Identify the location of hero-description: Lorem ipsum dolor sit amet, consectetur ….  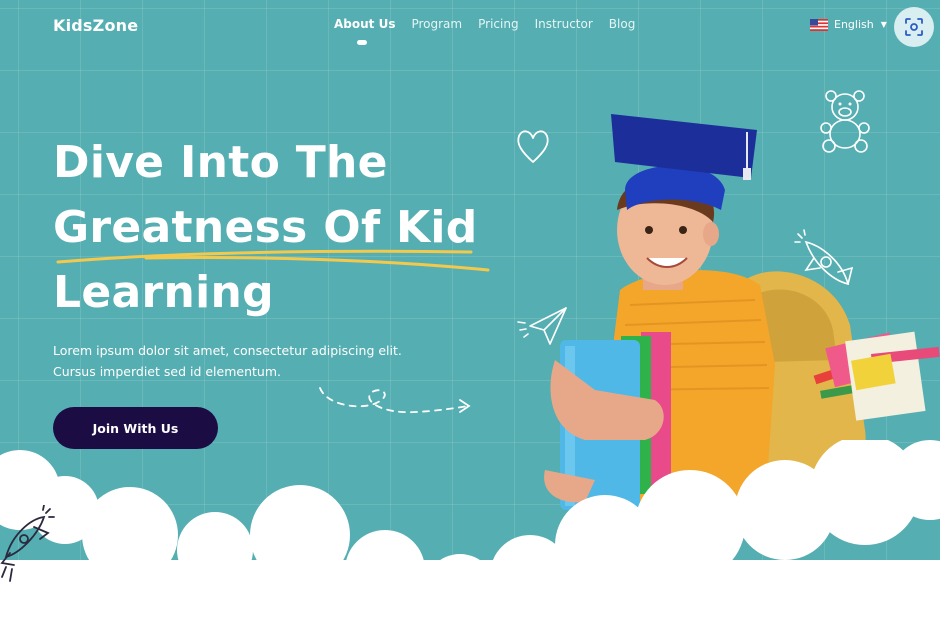
(253, 361).